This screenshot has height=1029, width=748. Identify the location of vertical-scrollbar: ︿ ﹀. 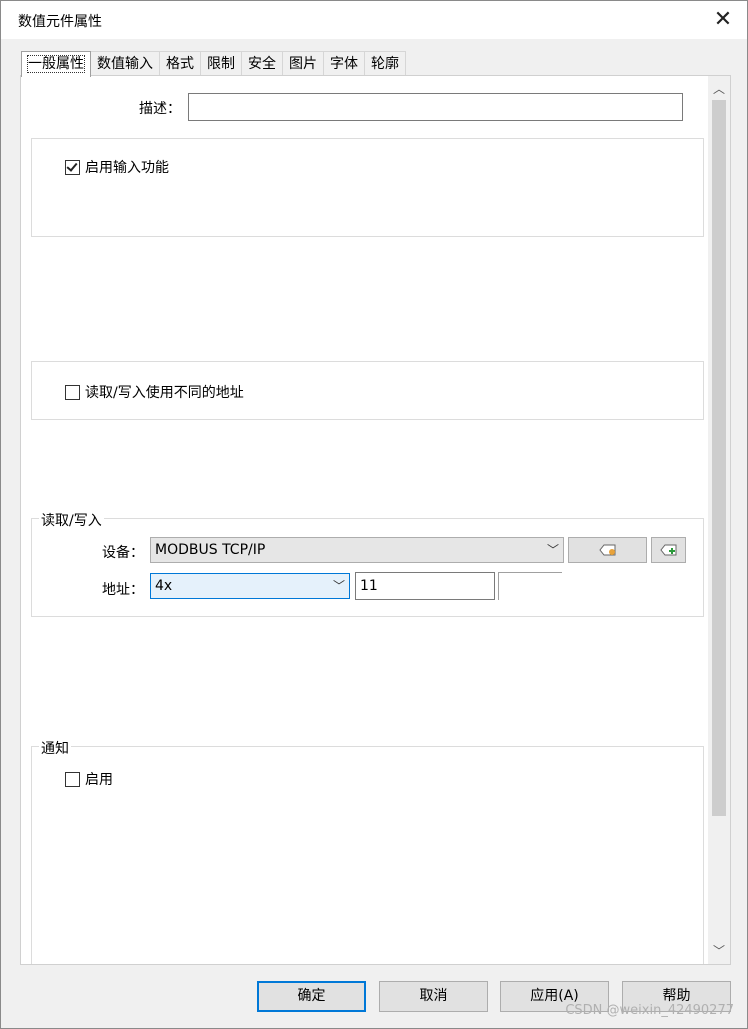
(719, 520).